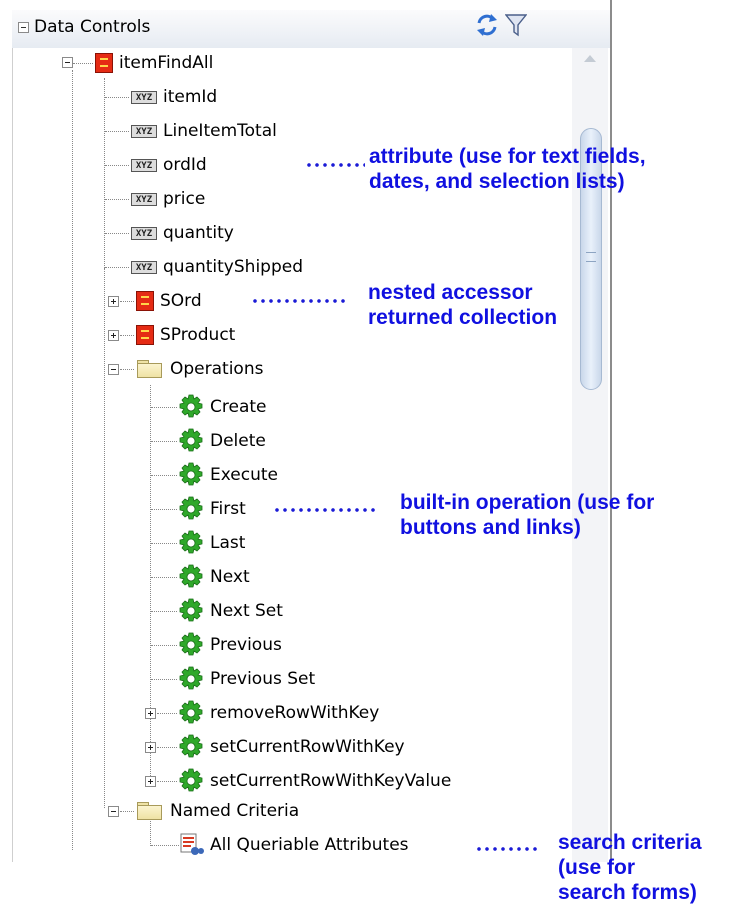 This screenshot has height=917, width=743. I want to click on node-label: Previous Set, so click(263, 679).